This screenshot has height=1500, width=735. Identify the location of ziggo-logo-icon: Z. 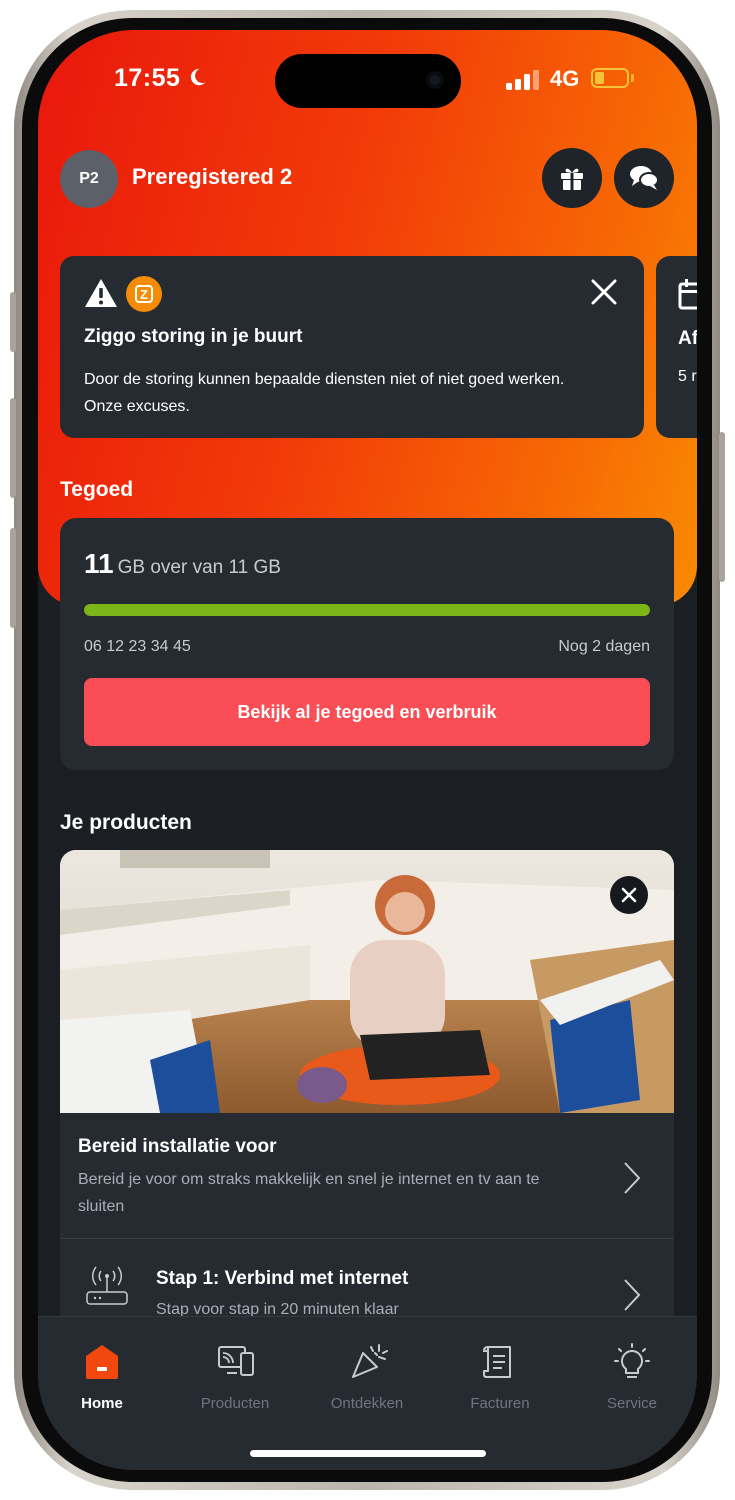
(144, 294).